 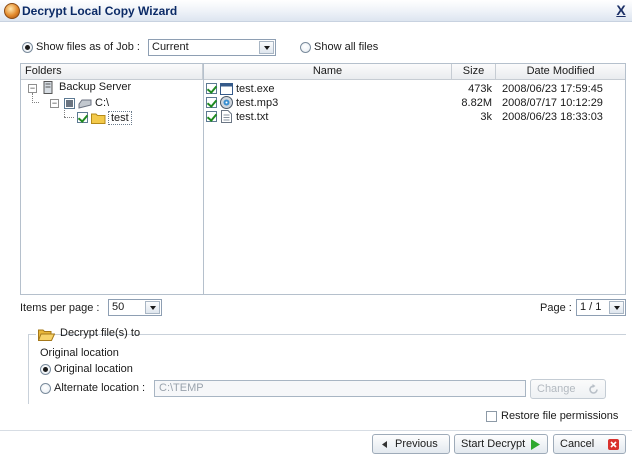 What do you see at coordinates (560, 72) in the screenshot?
I see `date-column-header: Date Modified` at bounding box center [560, 72].